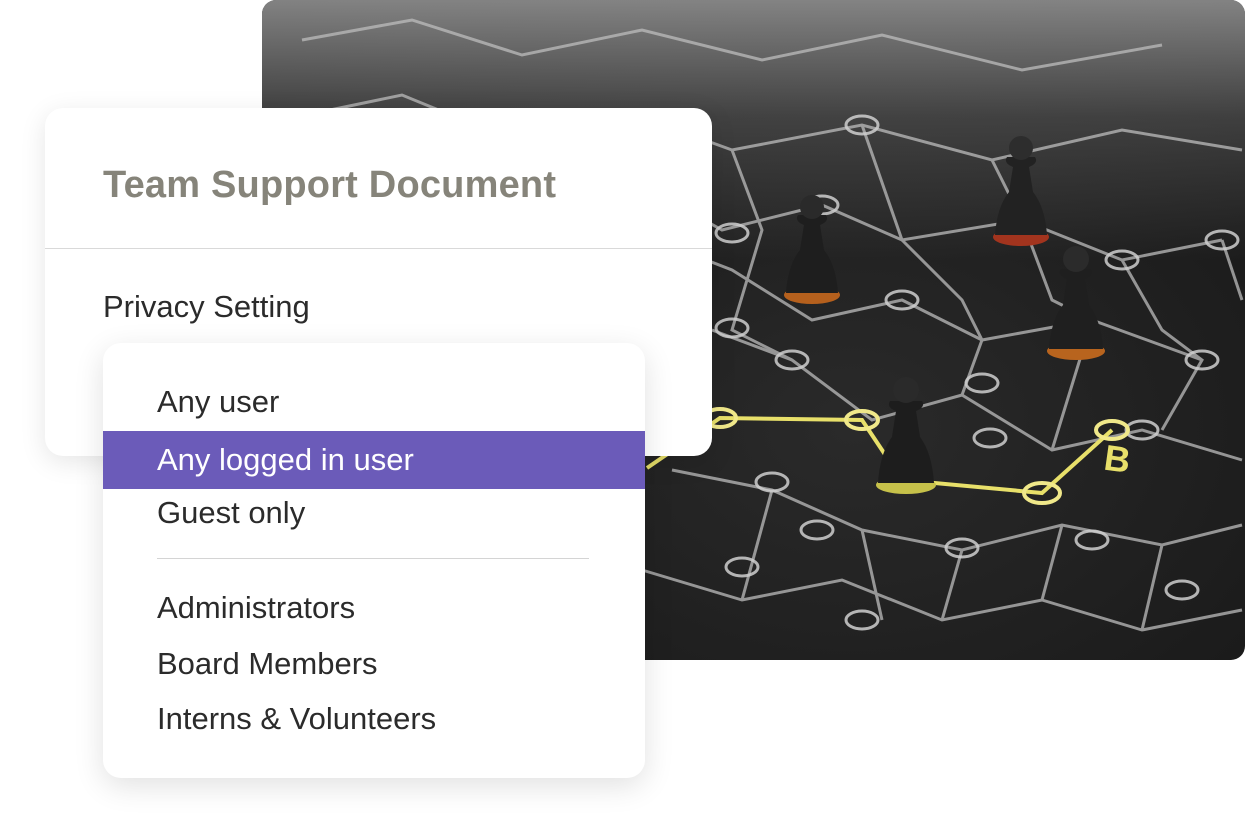 The width and height of the screenshot is (1245, 824). I want to click on card-divider, so click(378, 248).